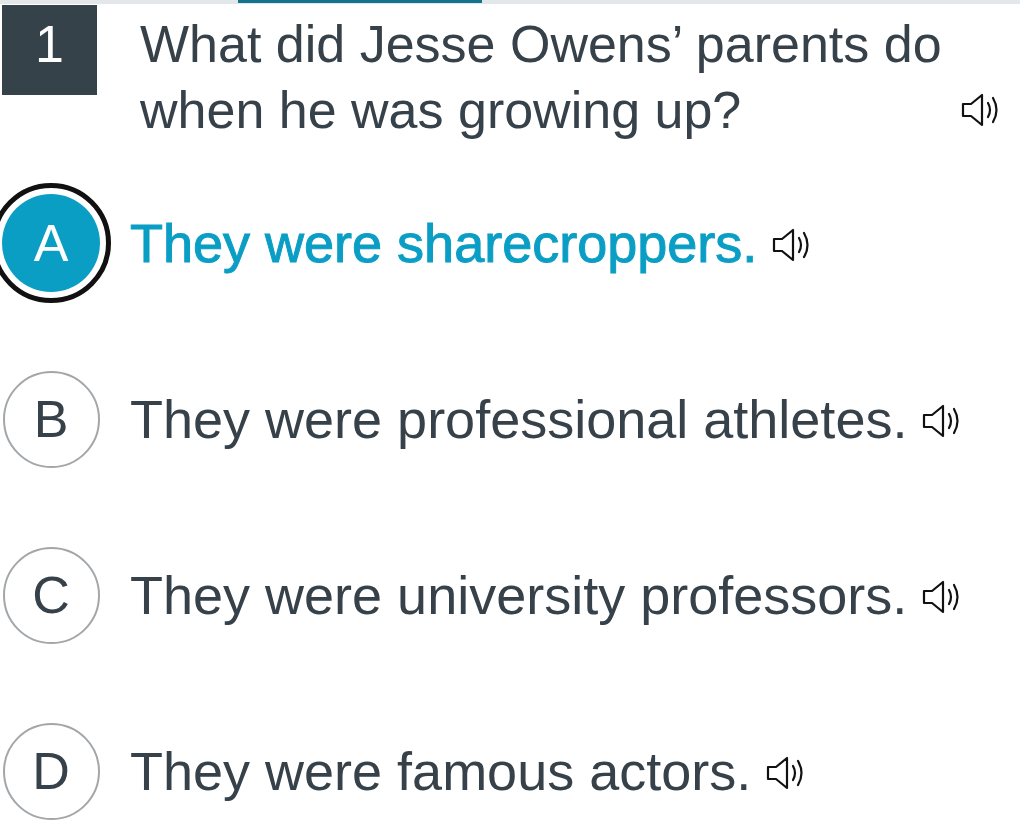 Image resolution: width=1020 pixels, height=822 pixels. What do you see at coordinates (444, 243) in the screenshot?
I see `choice-text: They were sharecroppers.` at bounding box center [444, 243].